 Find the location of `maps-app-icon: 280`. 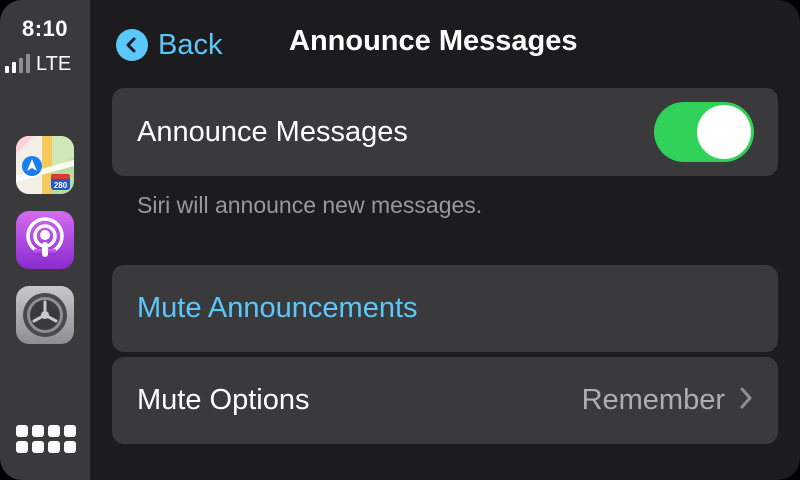

maps-app-icon: 280 is located at coordinates (45, 165).